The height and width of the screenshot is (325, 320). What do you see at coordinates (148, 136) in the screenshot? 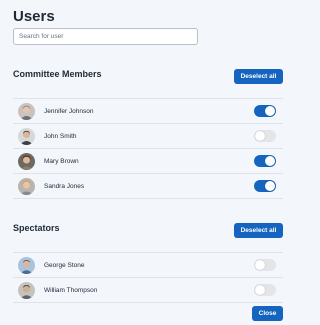
I see `list-item-john-smith: John Smith` at bounding box center [148, 136].